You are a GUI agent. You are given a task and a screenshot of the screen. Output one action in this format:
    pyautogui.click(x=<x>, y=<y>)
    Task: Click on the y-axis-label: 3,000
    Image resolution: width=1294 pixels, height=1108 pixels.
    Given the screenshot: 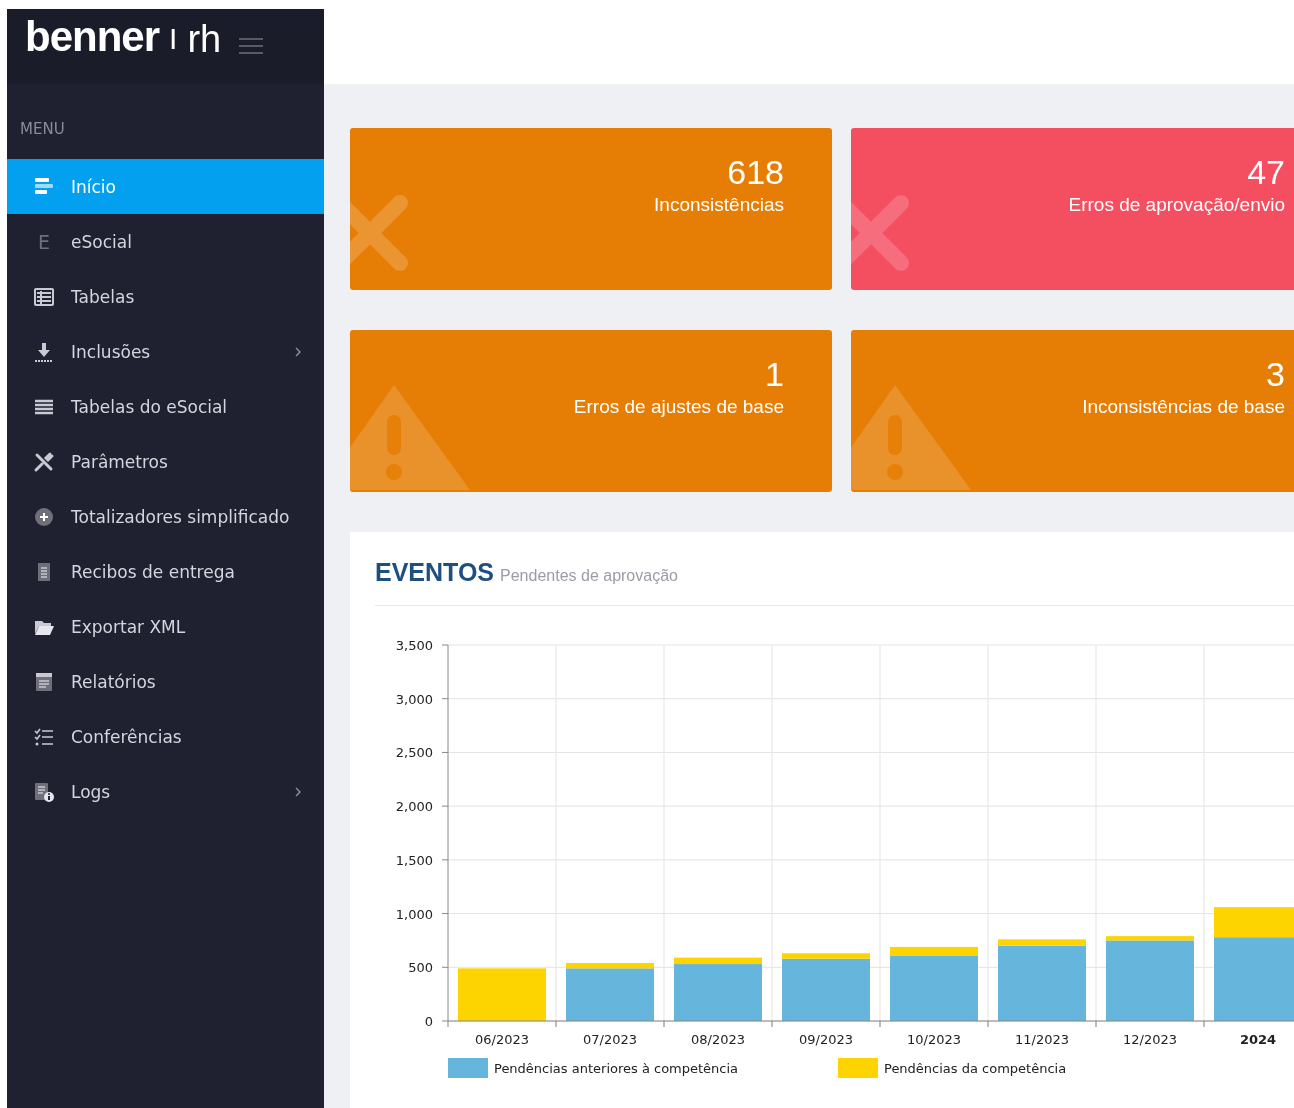 What is the action you would take?
    pyautogui.click(x=414, y=699)
    